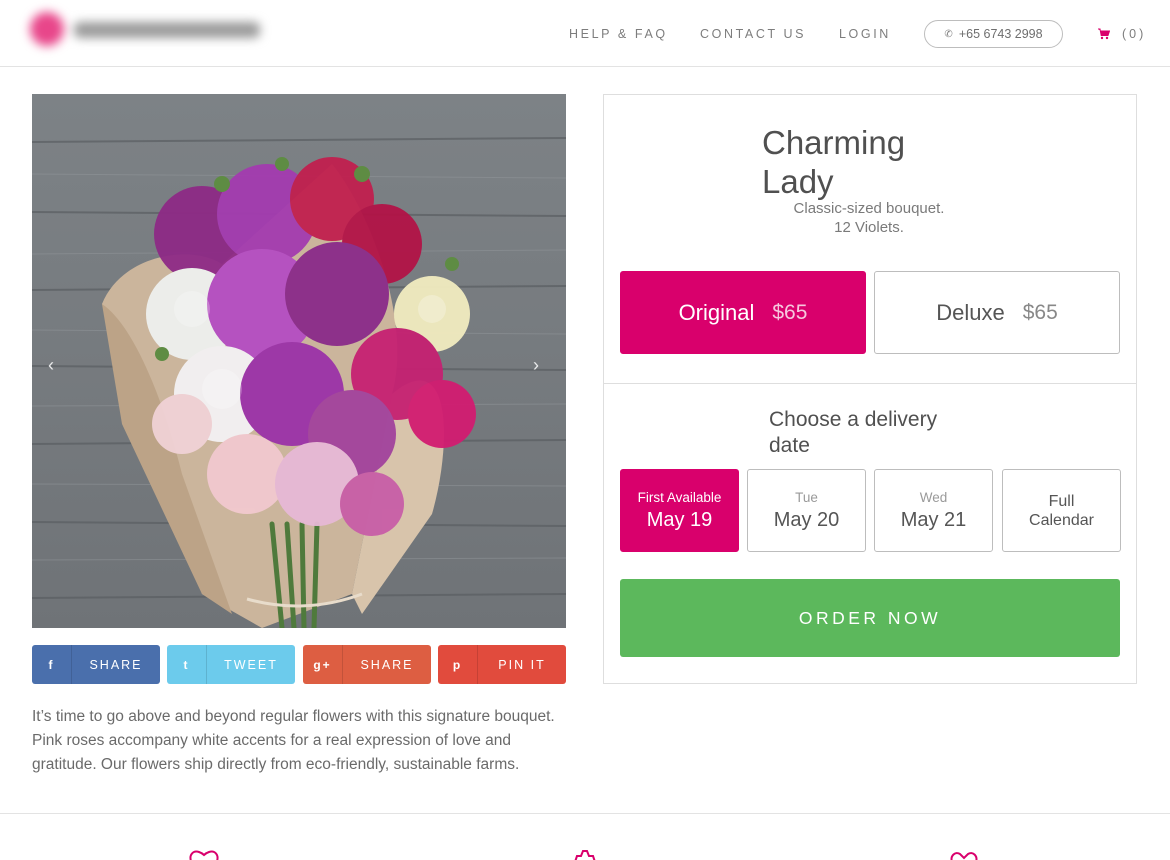 The height and width of the screenshot is (860, 1170). What do you see at coordinates (679, 519) in the screenshot?
I see `date-value: May 19` at bounding box center [679, 519].